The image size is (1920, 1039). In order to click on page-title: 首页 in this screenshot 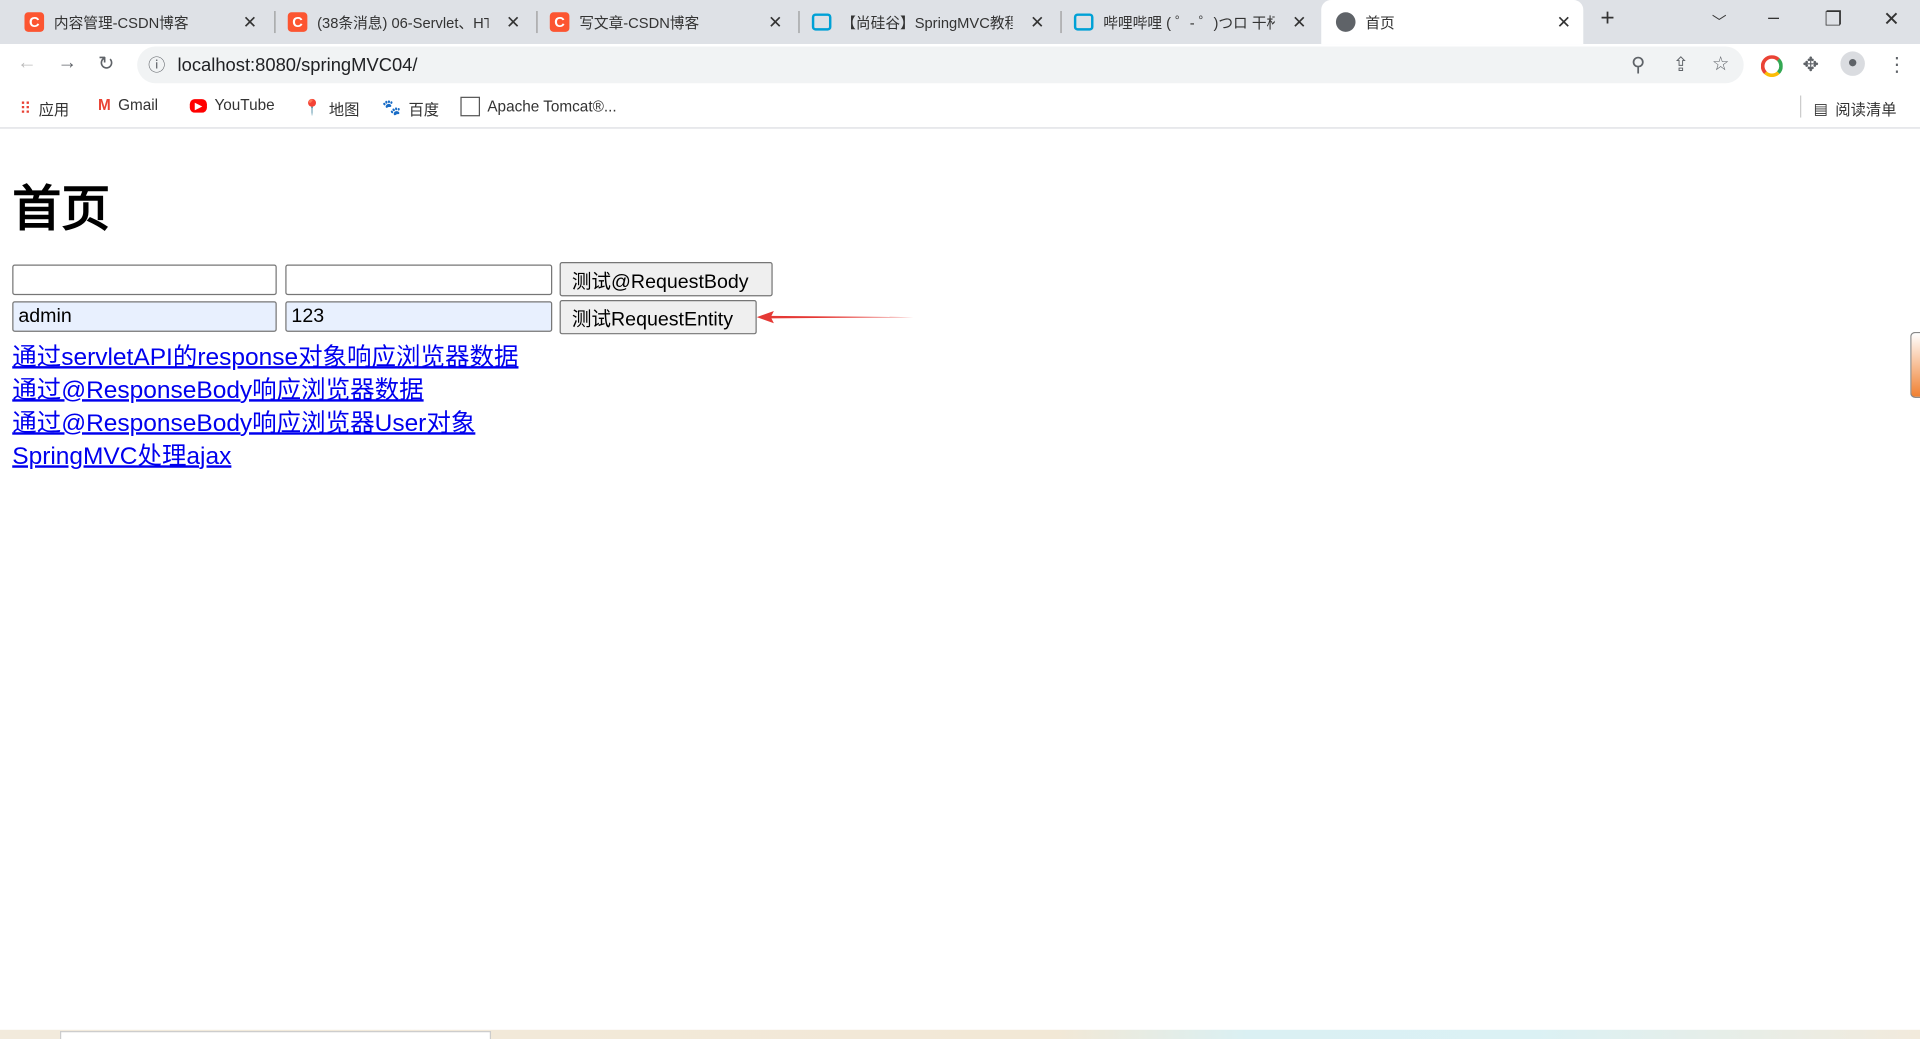, I will do `click(61, 209)`.